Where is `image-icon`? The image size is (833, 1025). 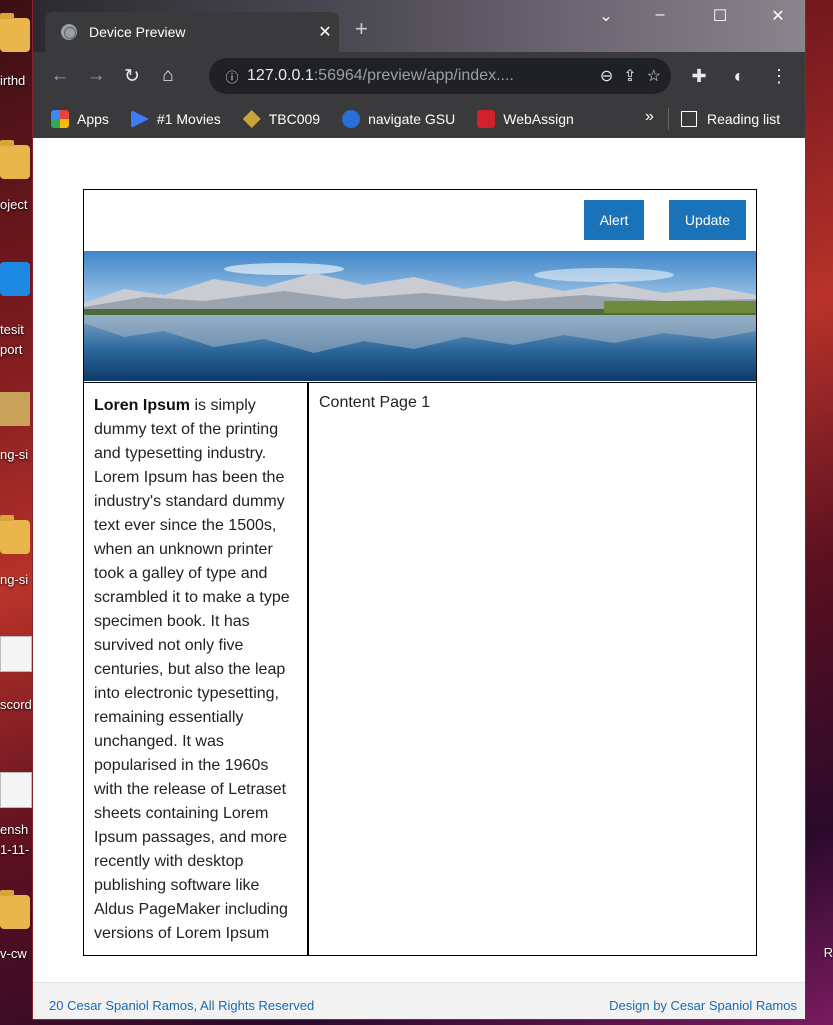 image-icon is located at coordinates (16, 790).